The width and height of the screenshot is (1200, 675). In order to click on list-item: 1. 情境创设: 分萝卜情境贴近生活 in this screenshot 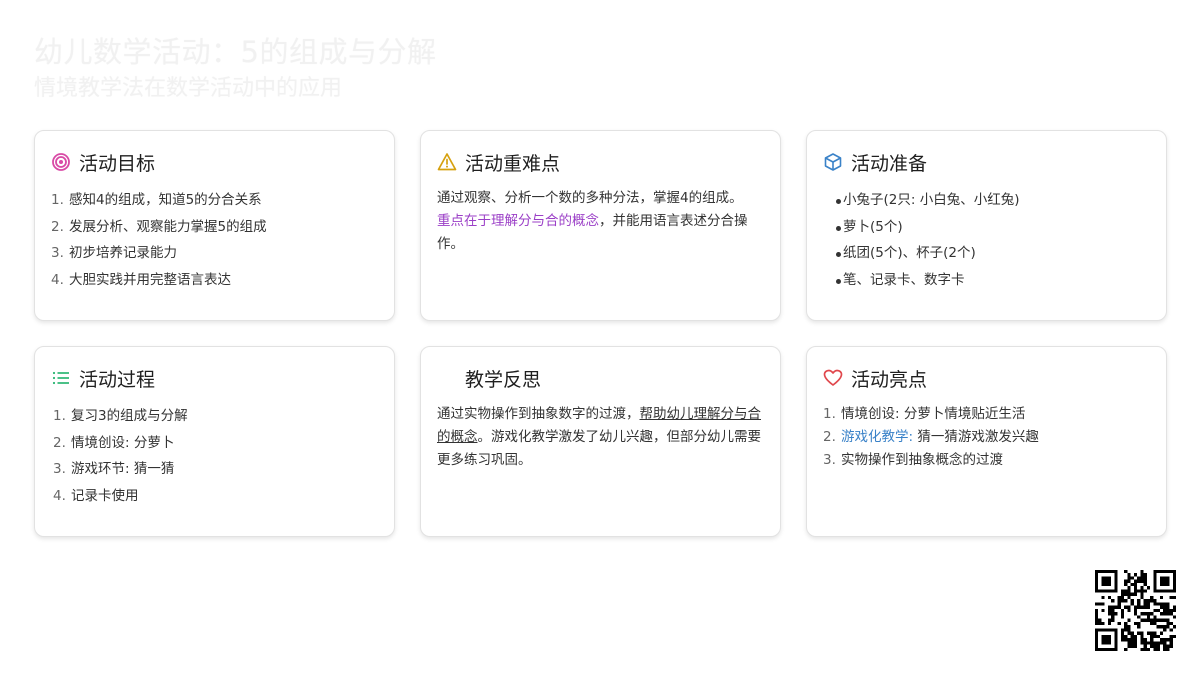, I will do `click(924, 414)`.